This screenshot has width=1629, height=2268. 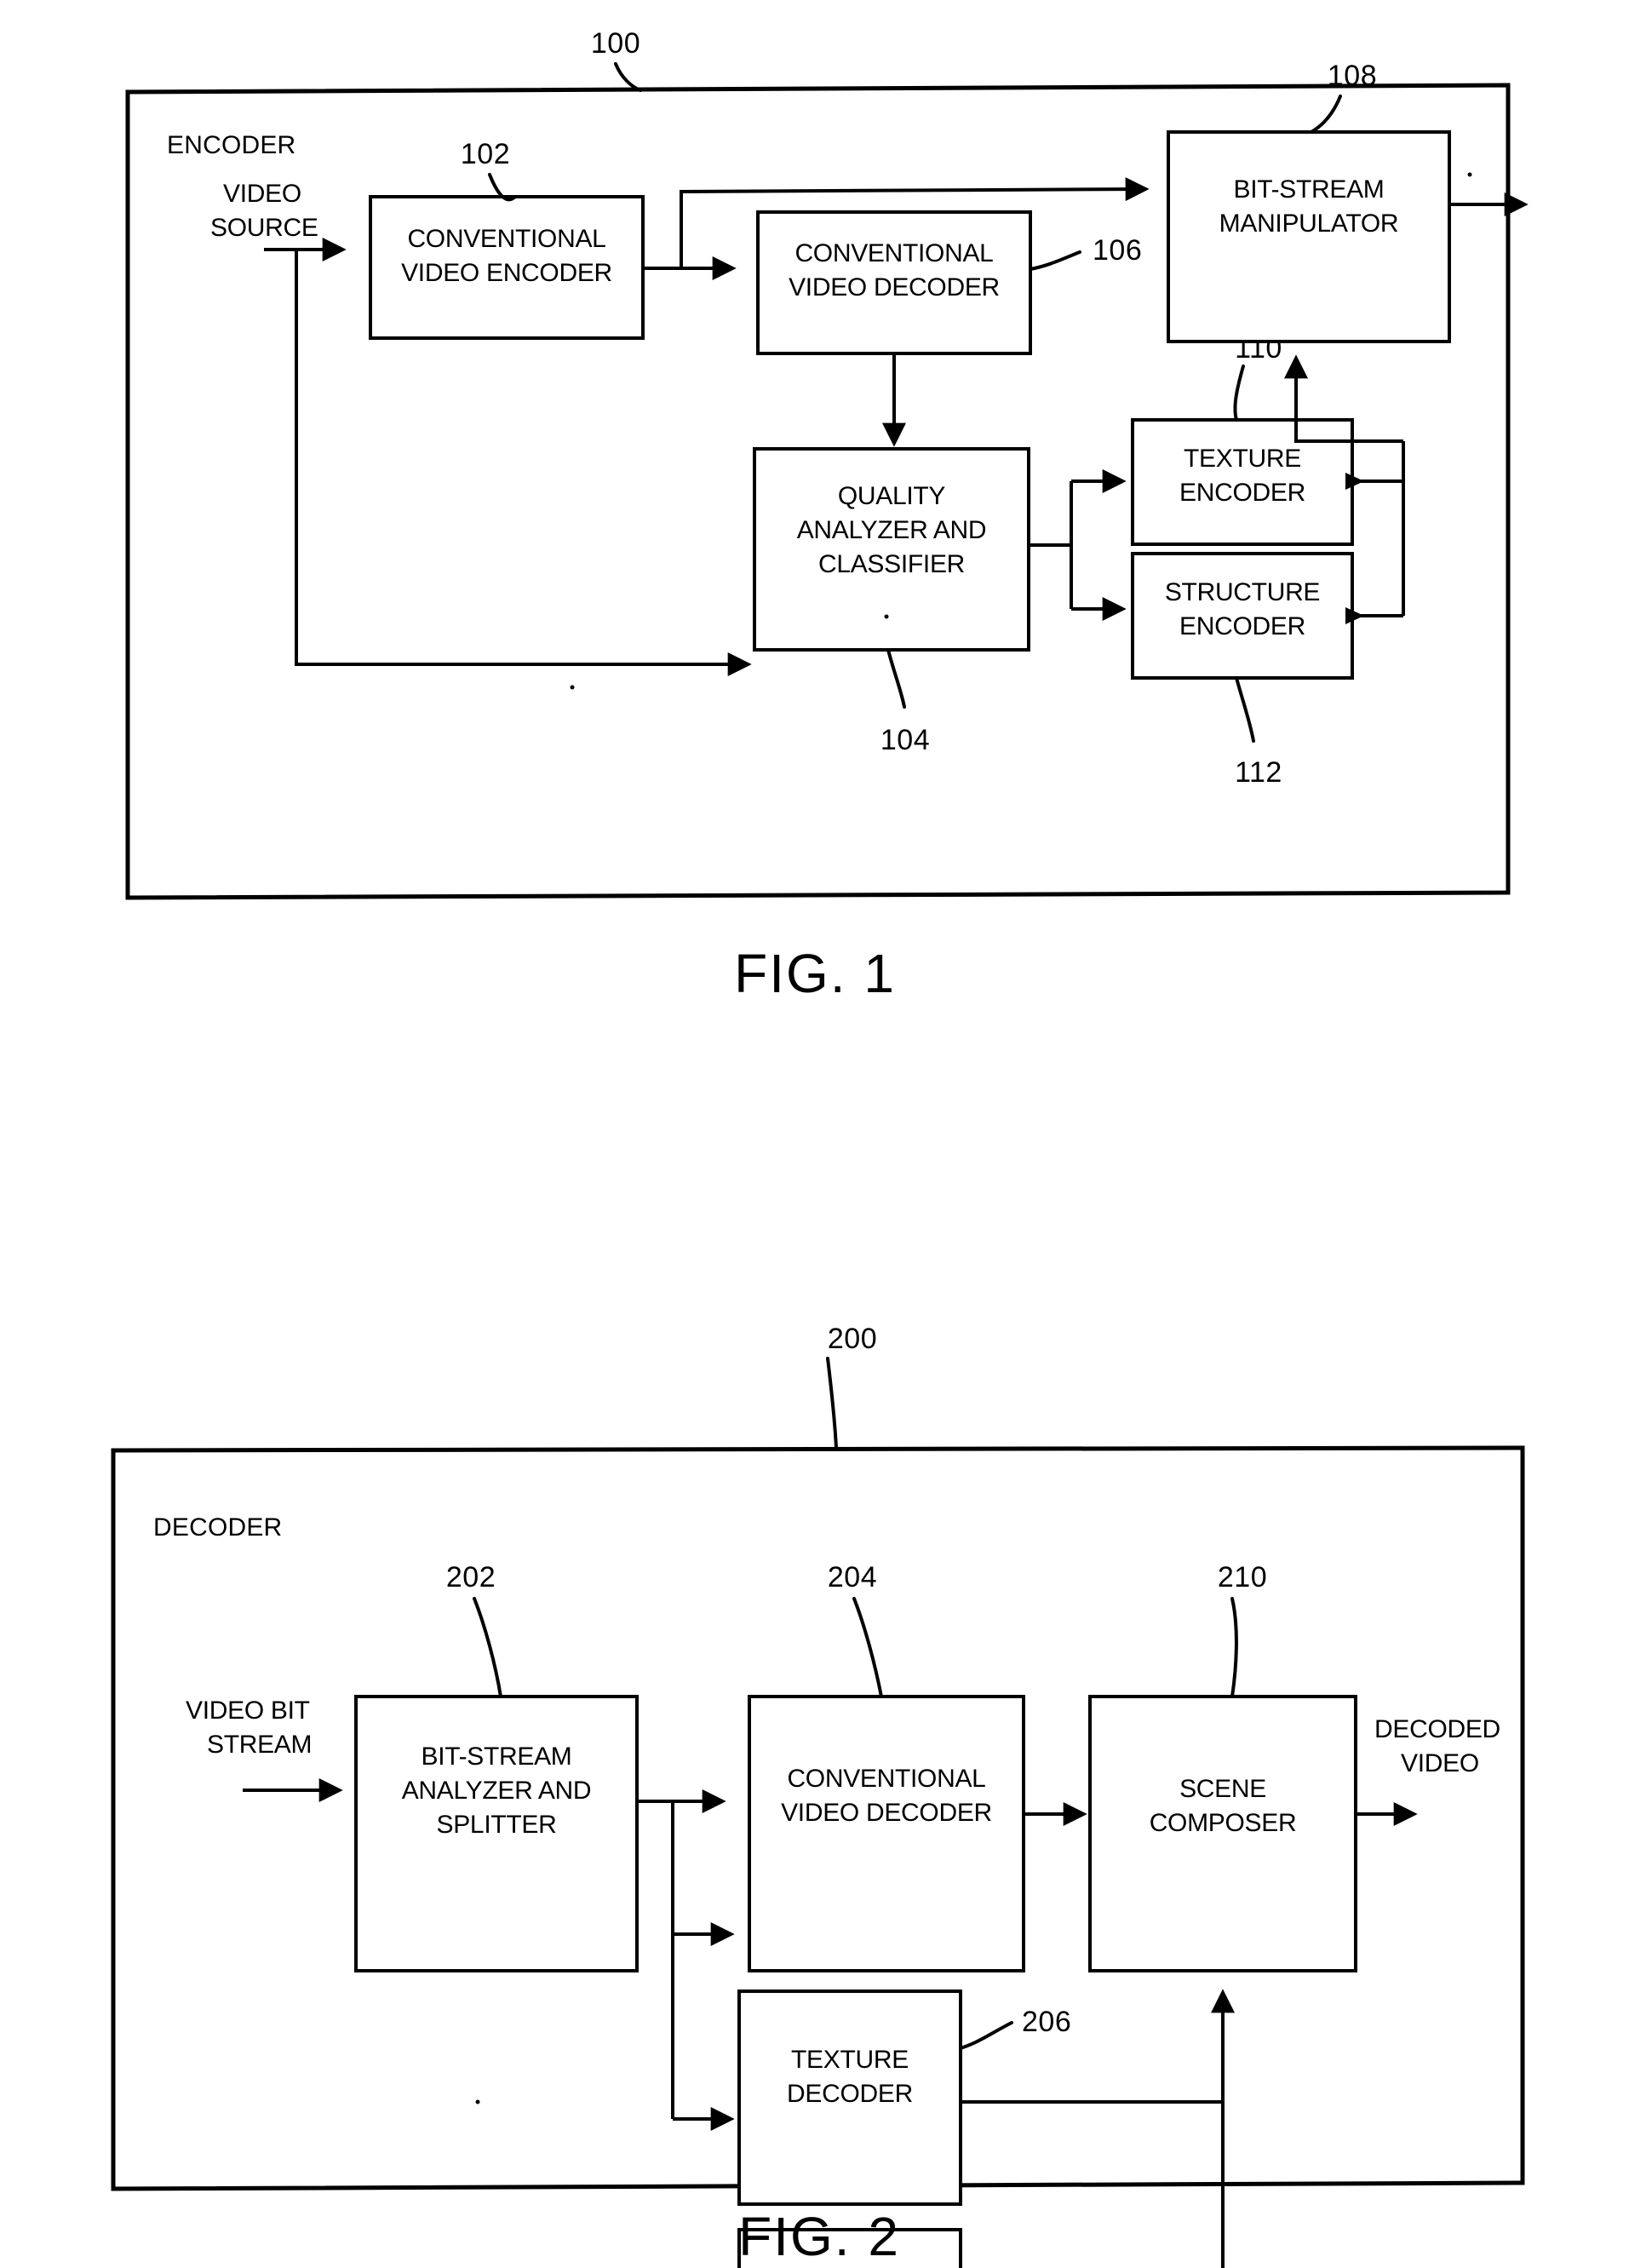 I want to click on svg-text: COMPOSER, so click(x=1223, y=1823).